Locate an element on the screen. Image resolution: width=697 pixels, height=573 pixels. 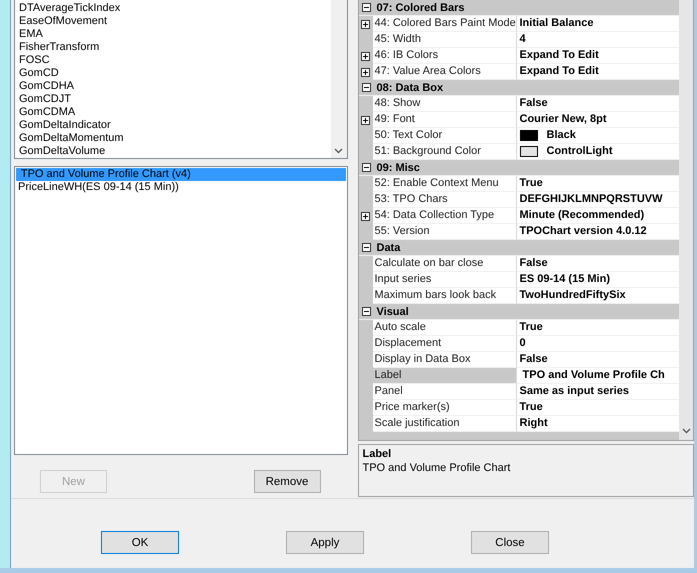
property-name: 44: Colored Bars Paint Mode is located at coordinates (444, 24).